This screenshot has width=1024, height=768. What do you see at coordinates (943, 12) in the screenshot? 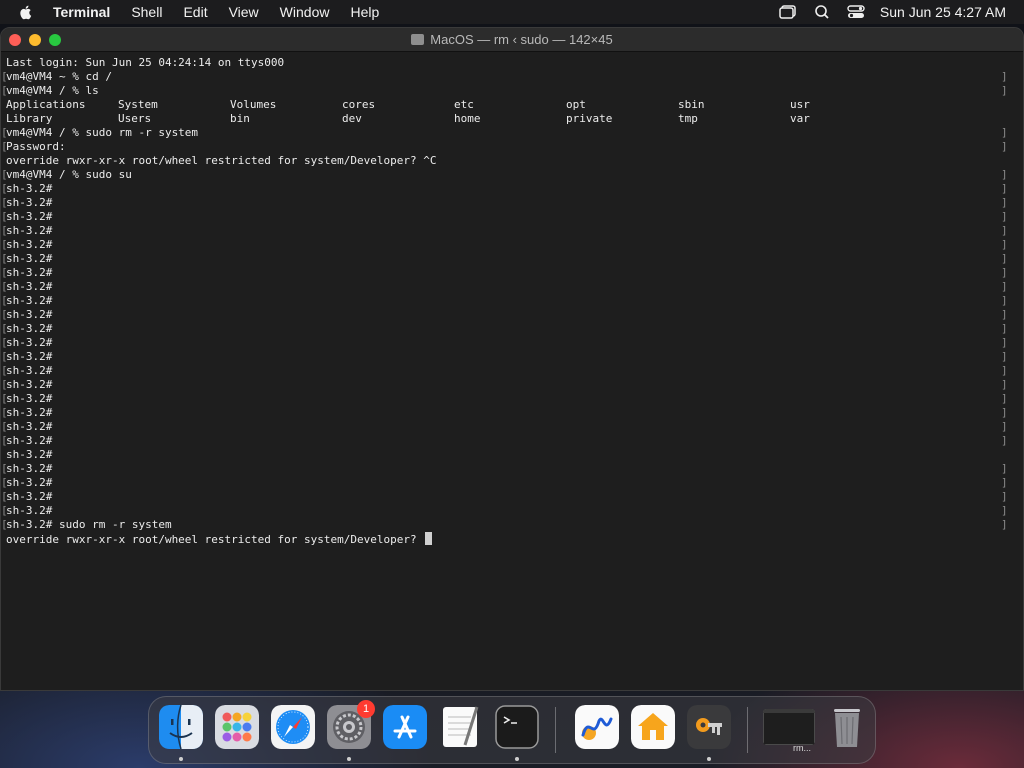
I see `menu-clock: Sun Jun 25 4:27 AM` at bounding box center [943, 12].